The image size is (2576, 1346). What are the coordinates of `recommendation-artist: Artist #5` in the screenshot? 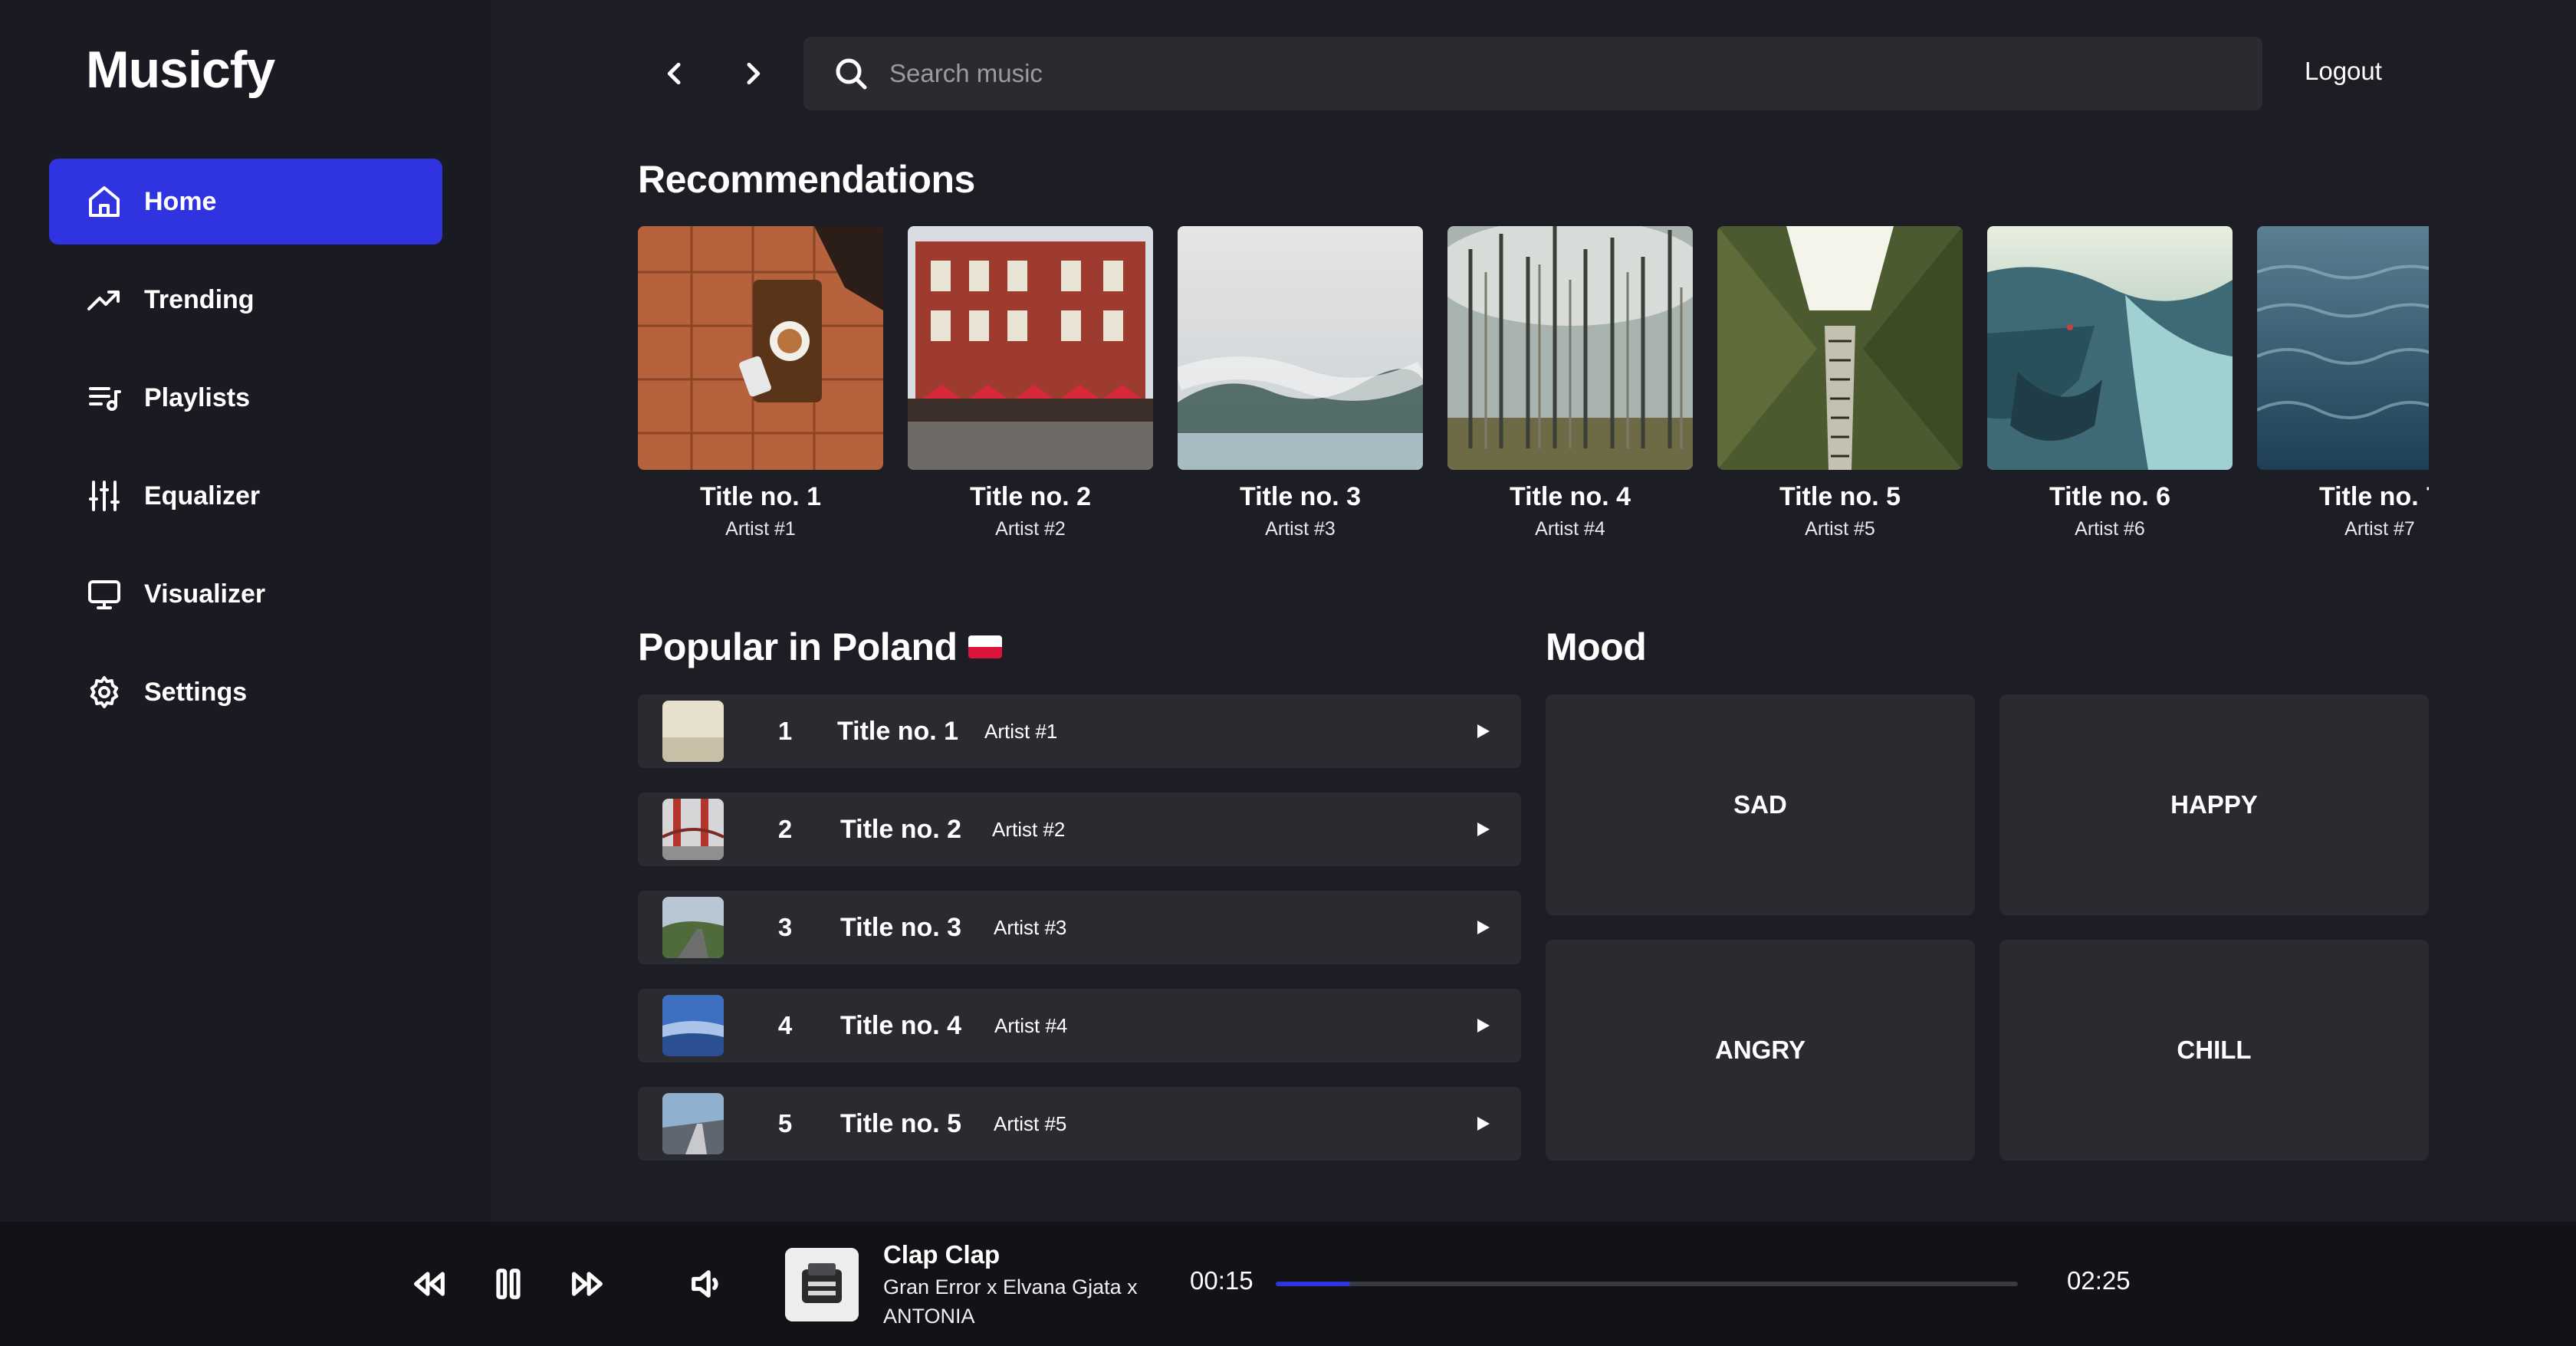 It's located at (1840, 529).